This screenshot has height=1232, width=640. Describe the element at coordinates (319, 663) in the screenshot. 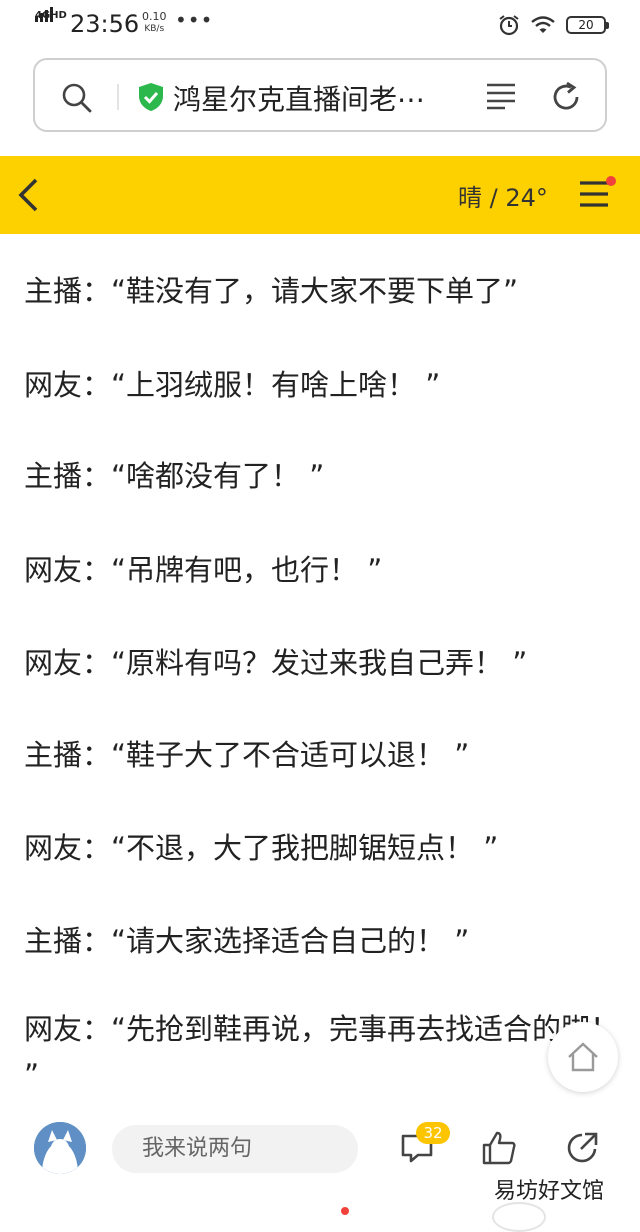

I see `quote-text: “原料有吗？发过来我自己弄！ ”` at that location.